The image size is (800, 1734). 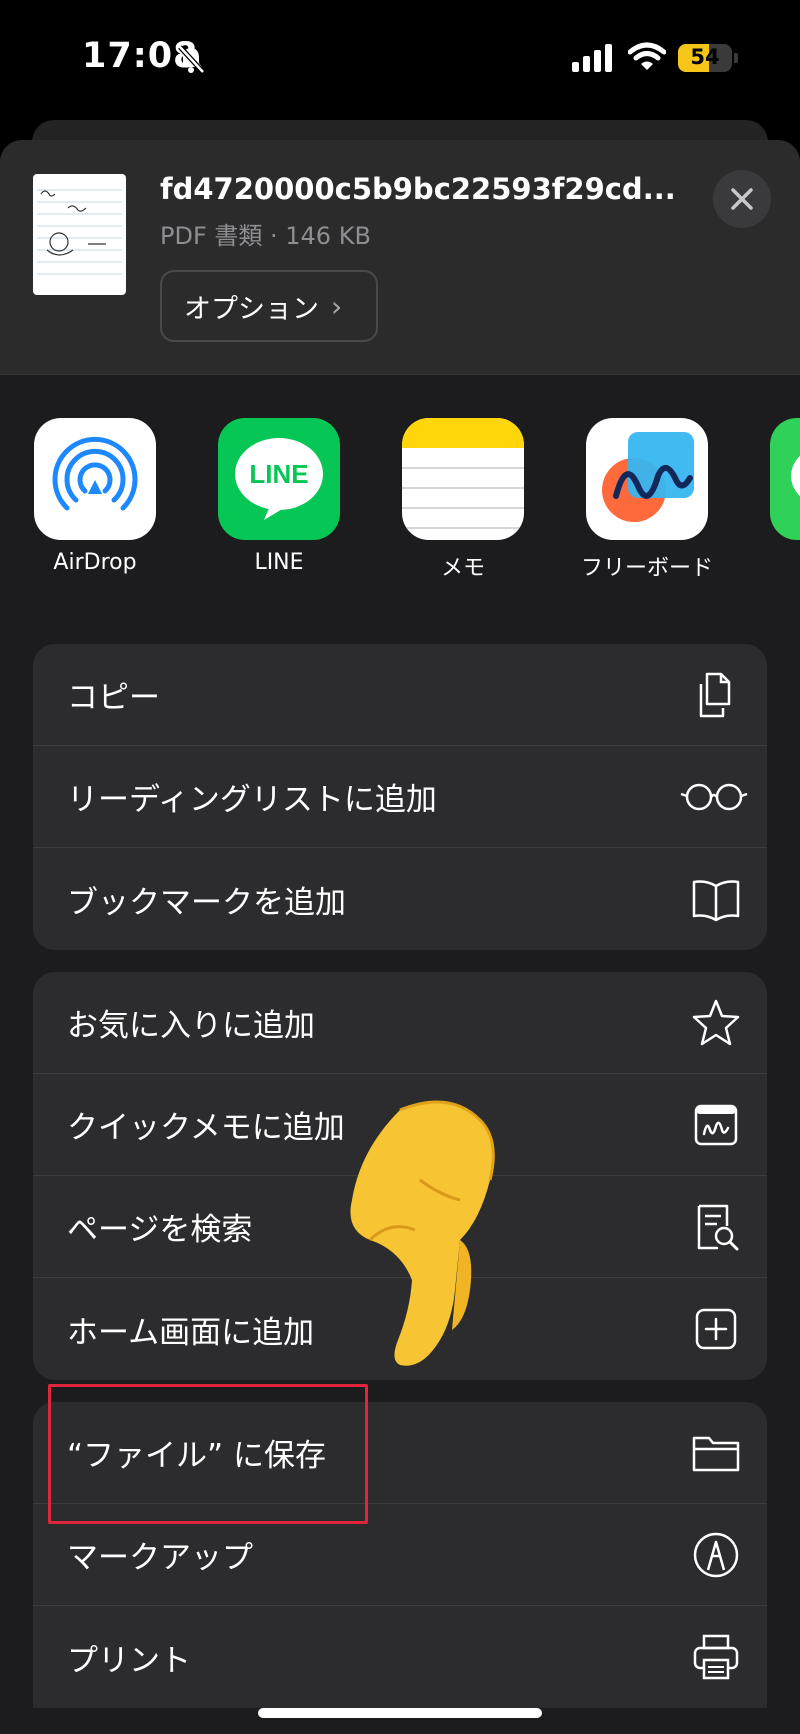 What do you see at coordinates (265, 236) in the screenshot?
I see `file-meta: PDF 書類 · 146 KB` at bounding box center [265, 236].